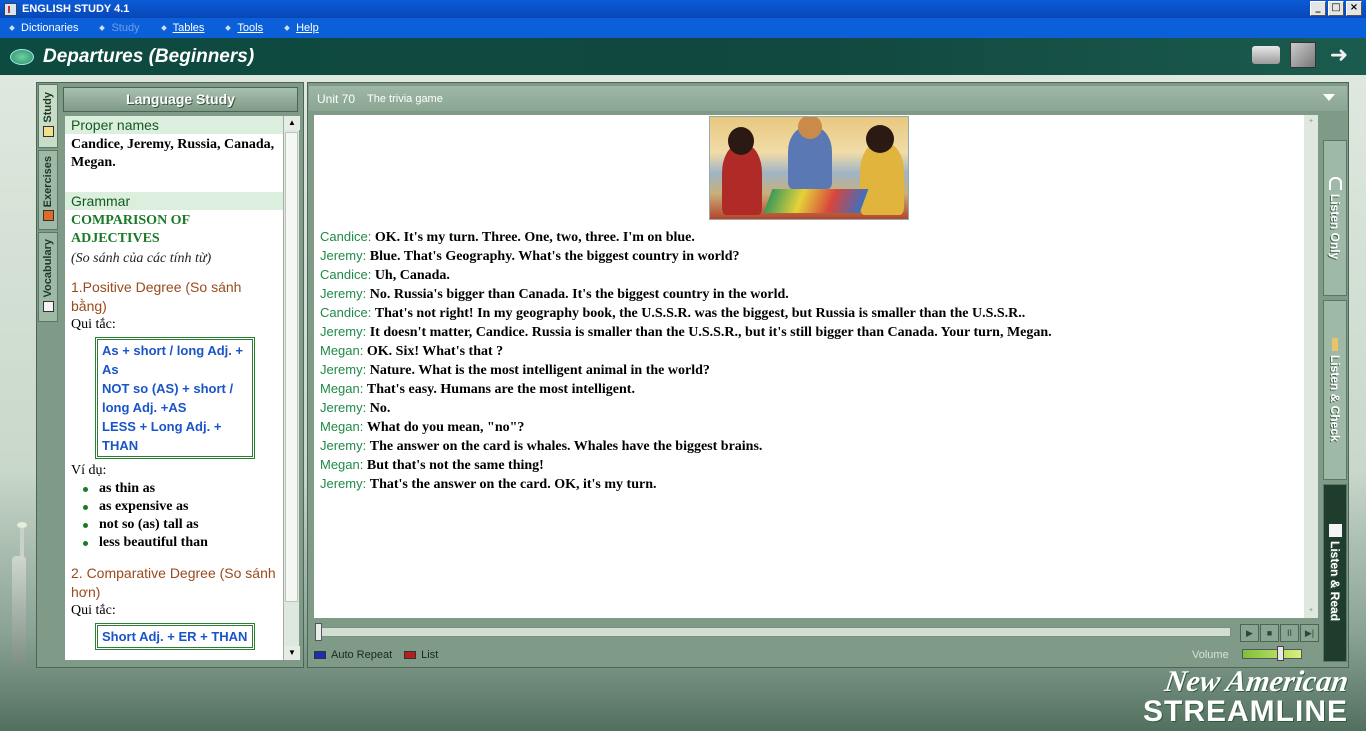  I want to click on stop-button: ■, so click(1269, 633).